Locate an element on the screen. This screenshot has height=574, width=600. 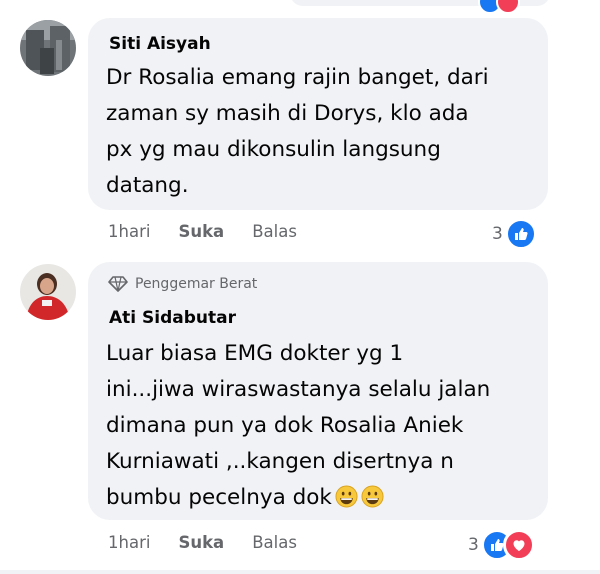
comment-text-line: ini...jiwa wiraswastanya selalu jalan is located at coordinates (298, 389).